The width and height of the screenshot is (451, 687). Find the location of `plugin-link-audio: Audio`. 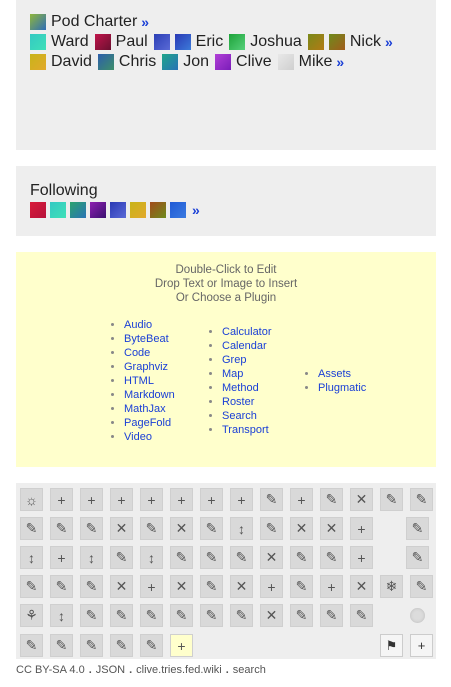

plugin-link-audio: Audio is located at coordinates (138, 325).